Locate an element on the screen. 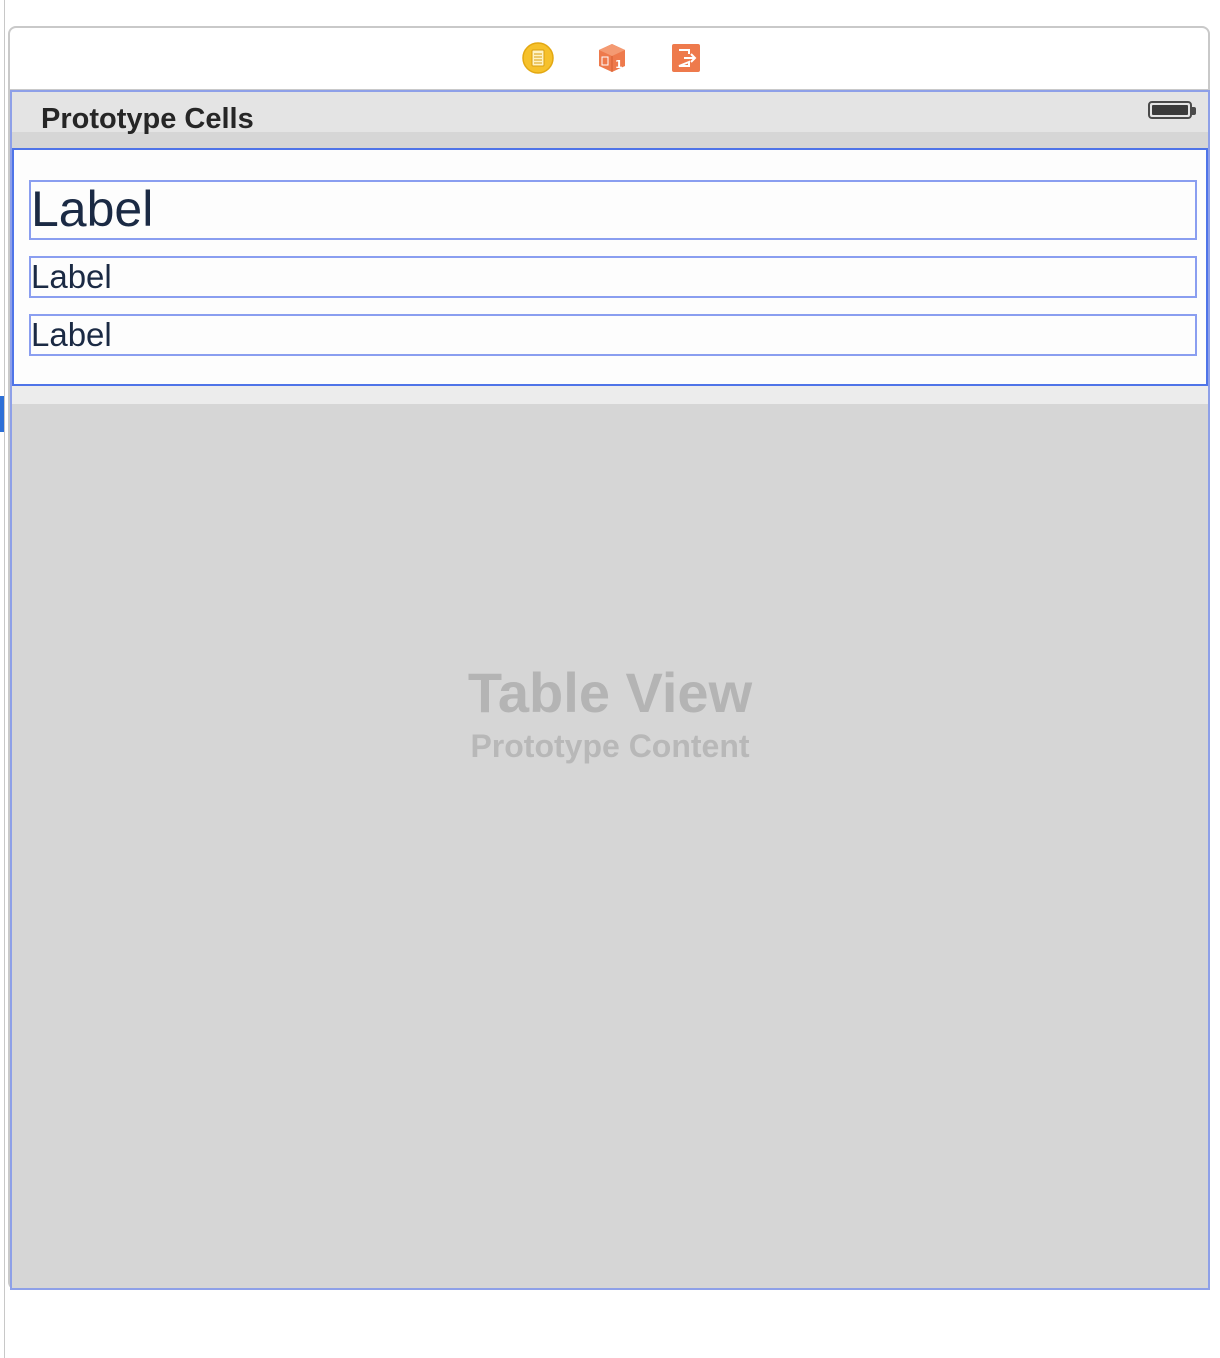 The height and width of the screenshot is (1358, 1220). scene-dock: 1 is located at coordinates (609, 59).